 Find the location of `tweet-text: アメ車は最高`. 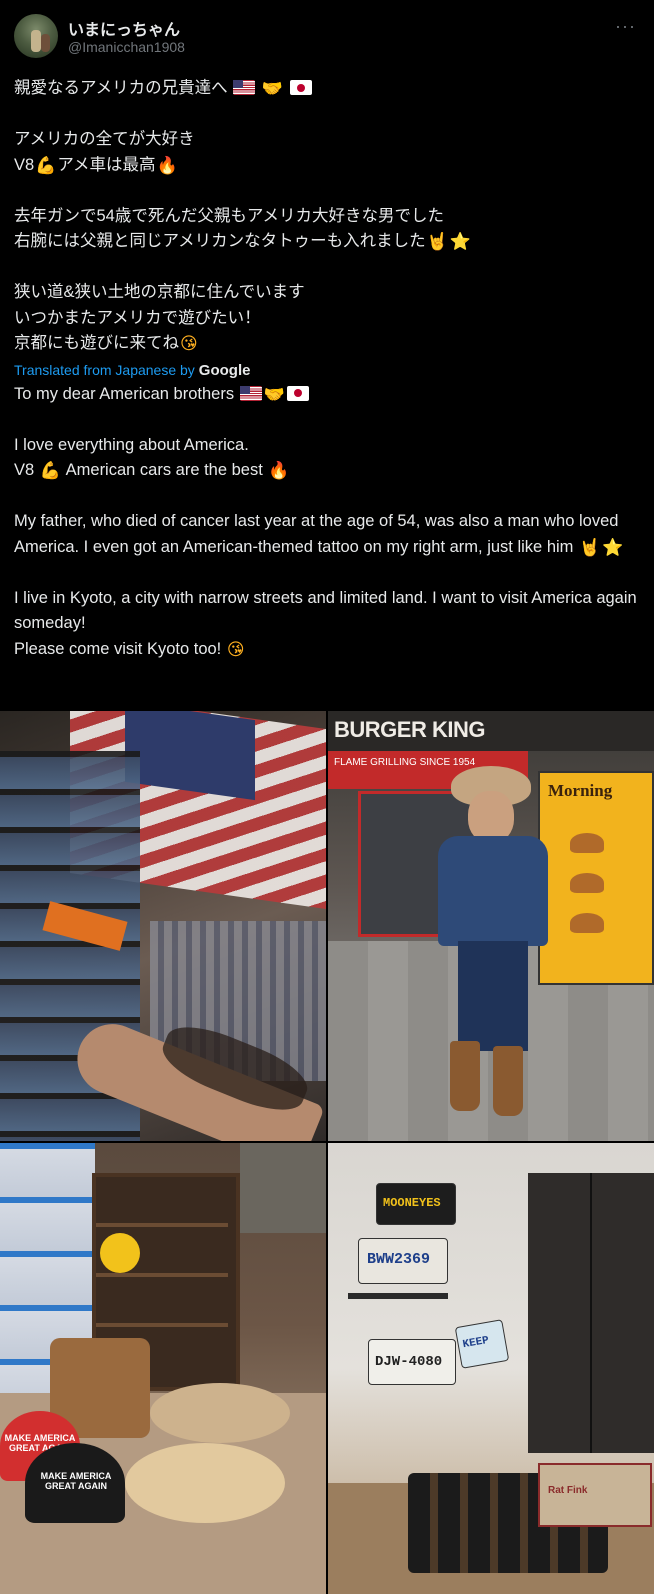

tweet-text: アメ車は最高 is located at coordinates (106, 164).